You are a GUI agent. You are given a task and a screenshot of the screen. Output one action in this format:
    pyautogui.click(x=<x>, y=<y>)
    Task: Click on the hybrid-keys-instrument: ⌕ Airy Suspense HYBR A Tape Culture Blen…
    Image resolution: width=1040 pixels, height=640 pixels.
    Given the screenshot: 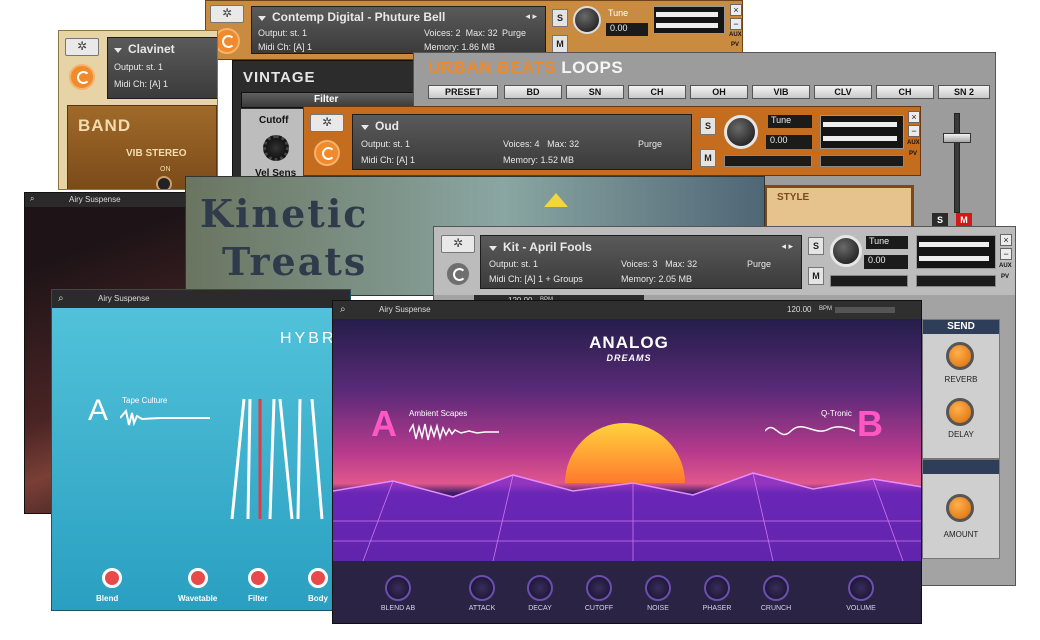 What is the action you would take?
    pyautogui.click(x=201, y=450)
    